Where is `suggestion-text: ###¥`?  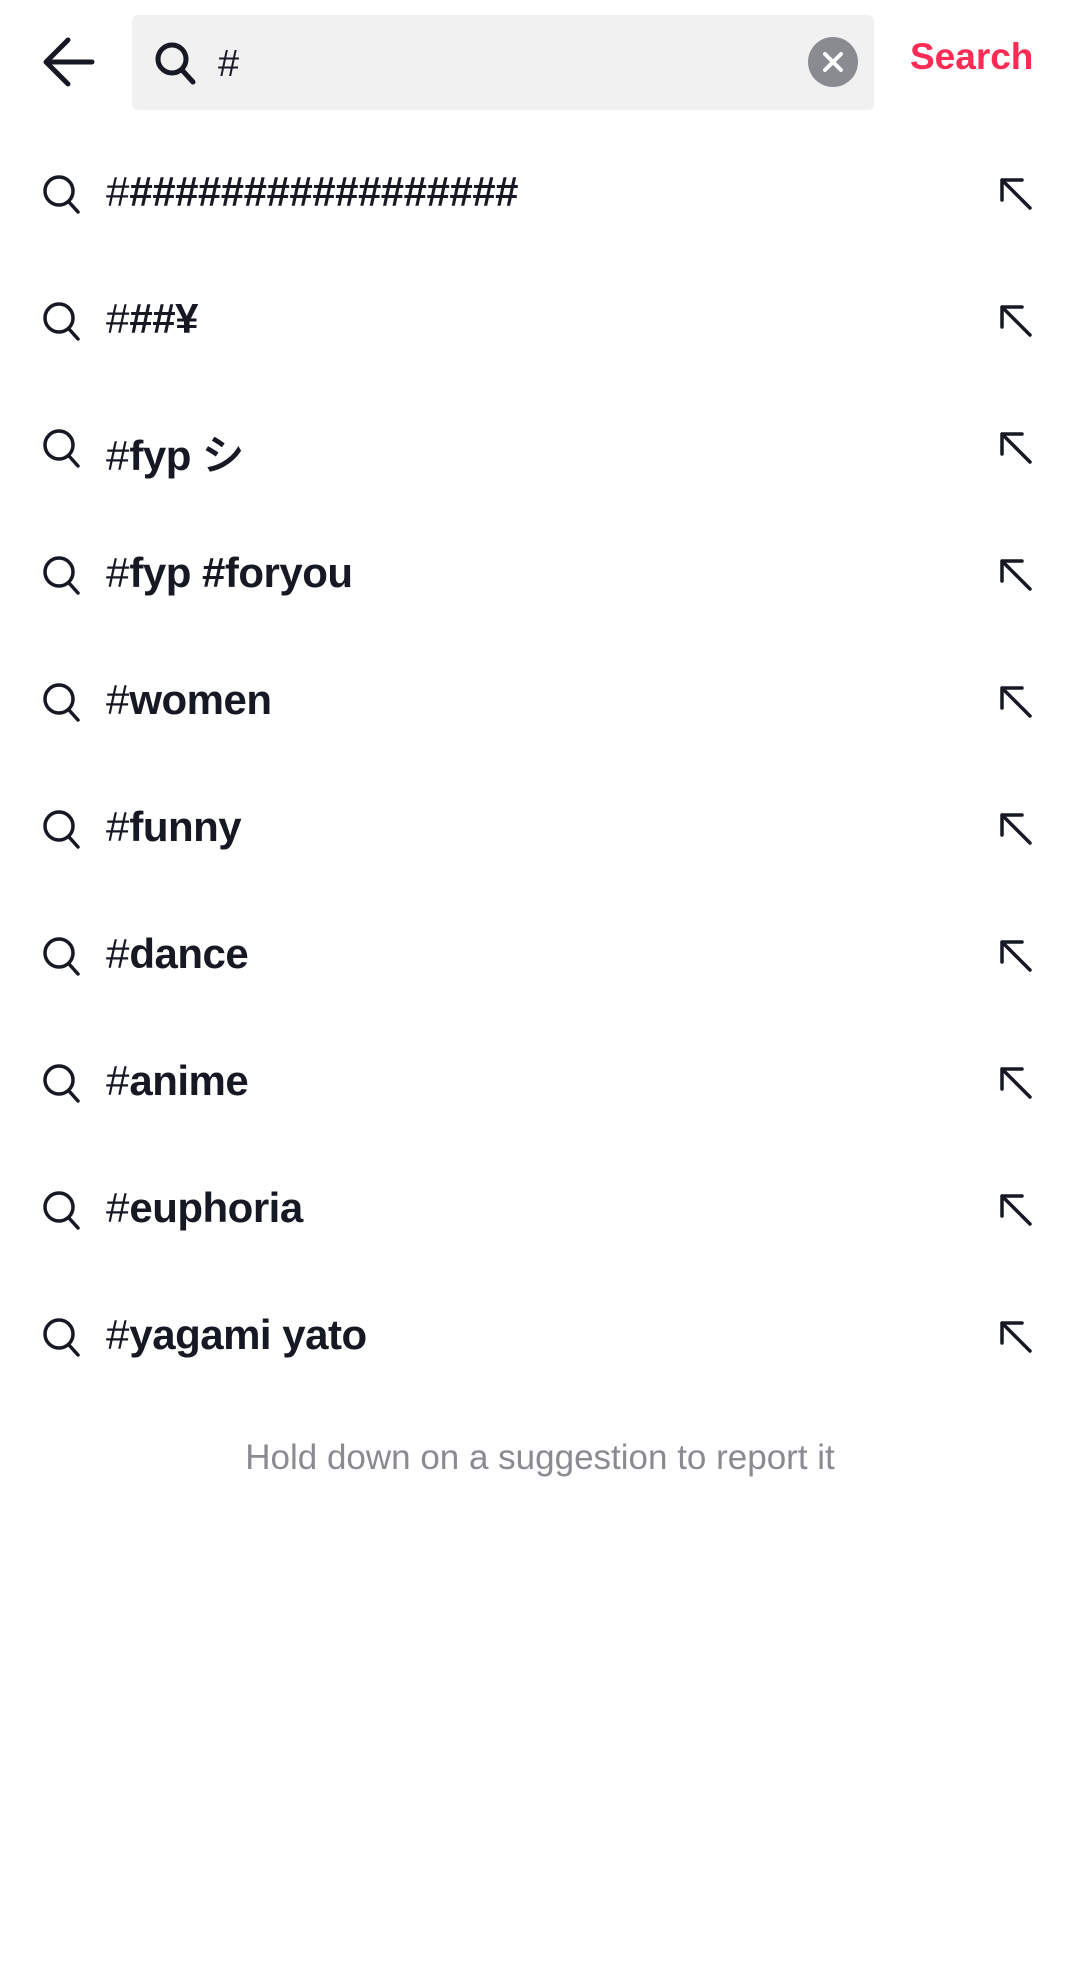 suggestion-text: ###¥ is located at coordinates (152, 319).